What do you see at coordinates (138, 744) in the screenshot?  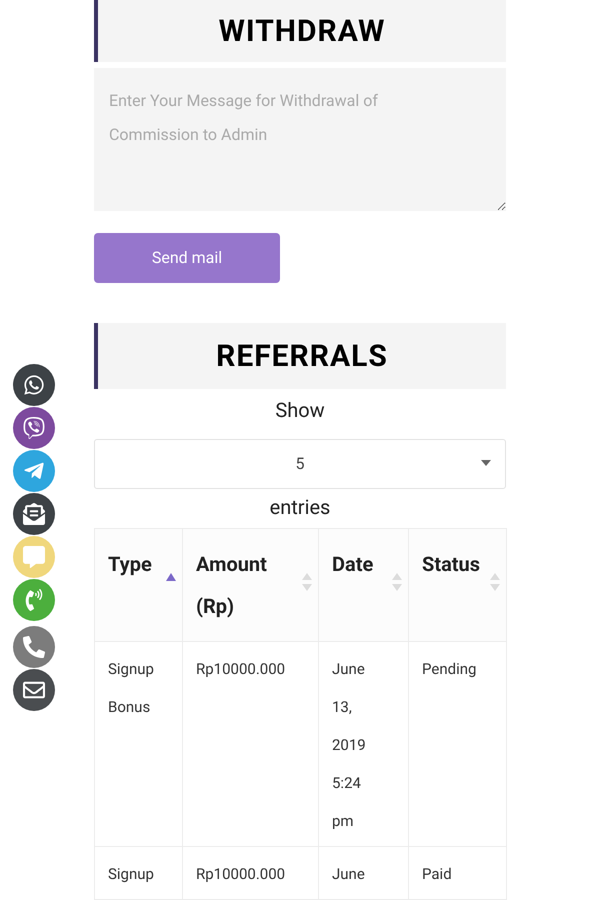 I see `table-cell: Signup Bonus` at bounding box center [138, 744].